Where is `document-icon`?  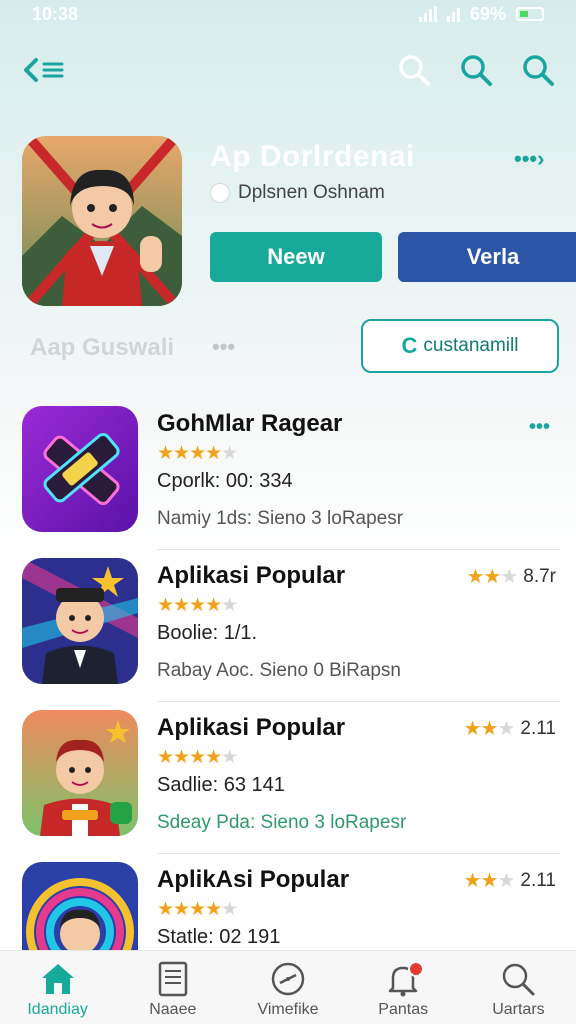 document-icon is located at coordinates (173, 979).